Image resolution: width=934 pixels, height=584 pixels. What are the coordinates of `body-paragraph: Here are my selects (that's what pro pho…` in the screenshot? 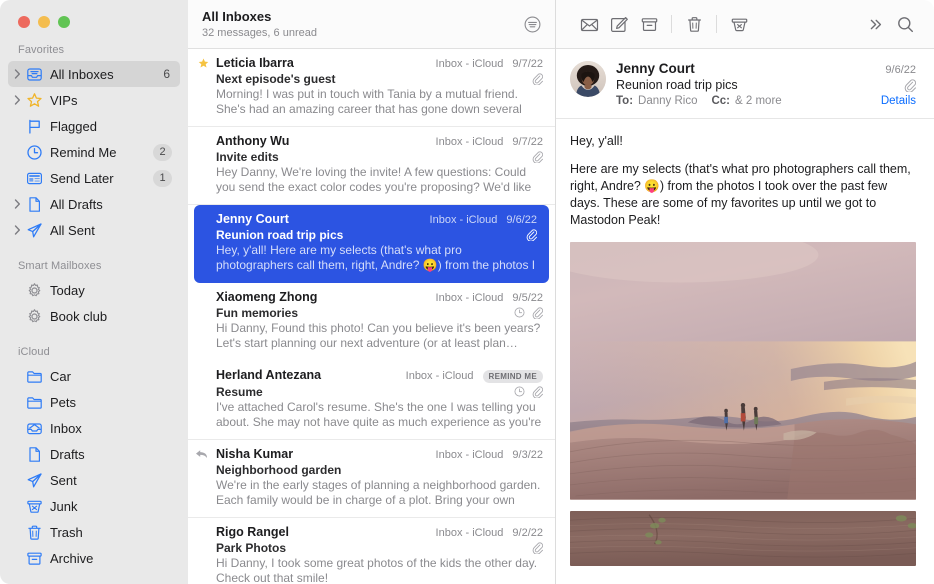 It's located at (740, 194).